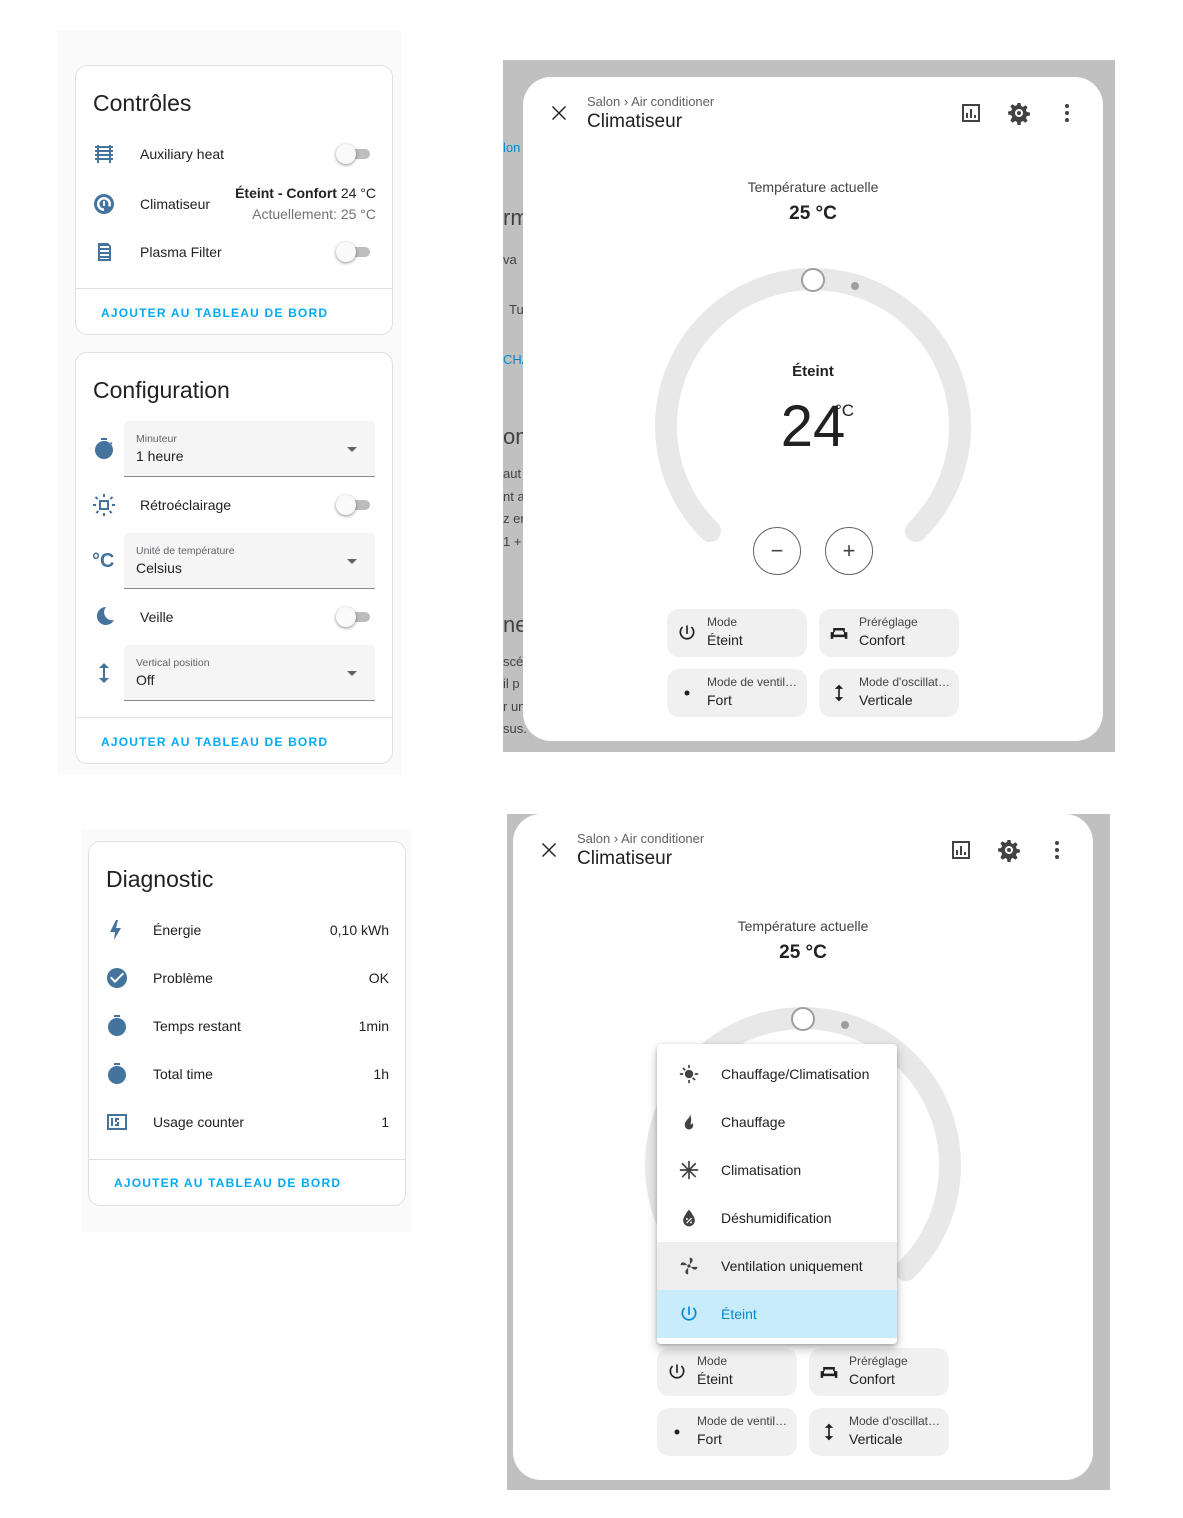 Image resolution: width=1183 pixels, height=1518 pixels. Describe the element at coordinates (234, 154) in the screenshot. I see `entity-row-auxiliary-heat: Auxiliary heat` at that location.